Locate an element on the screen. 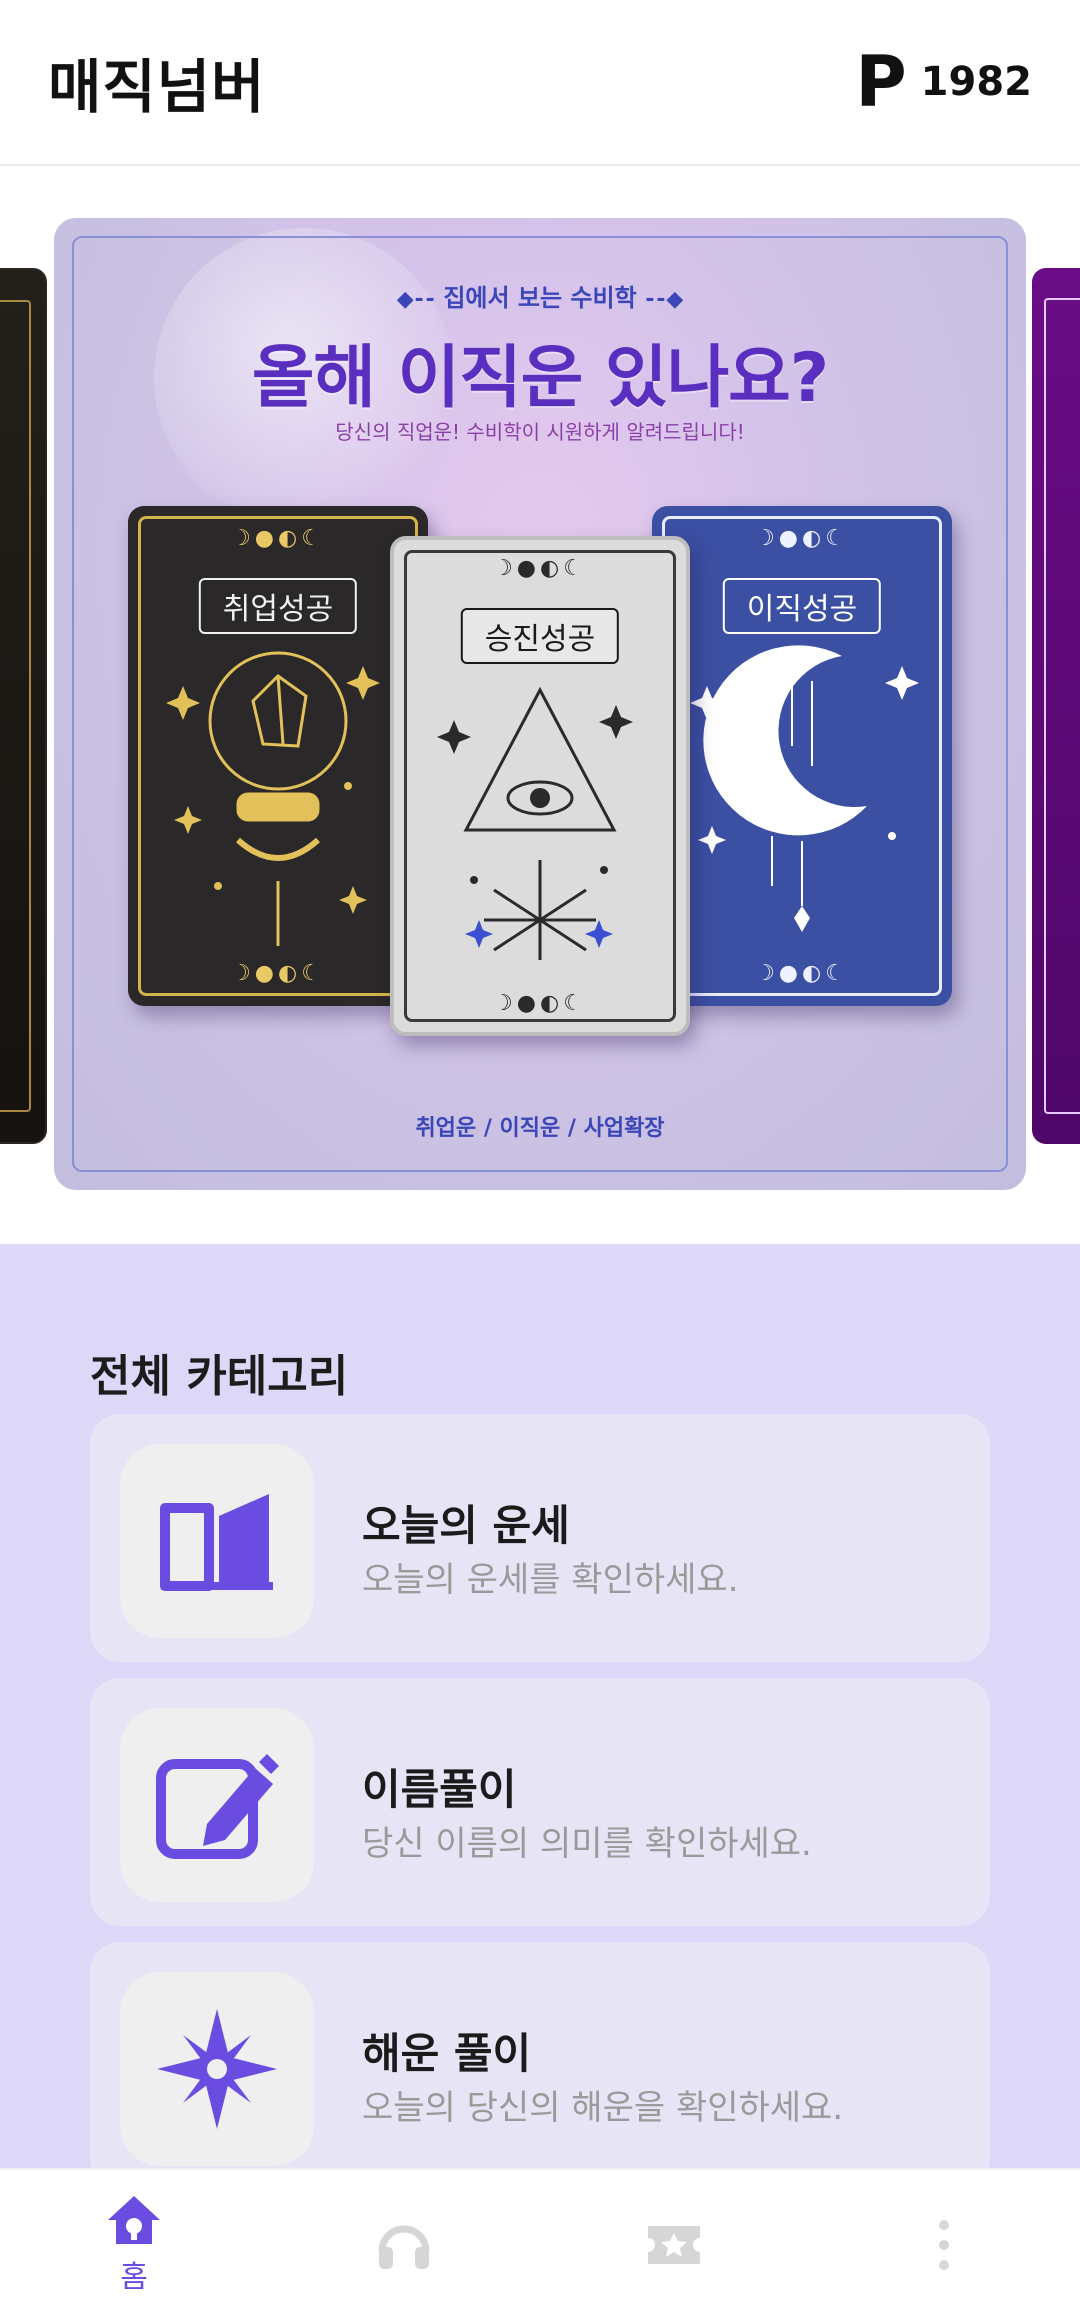 Image resolution: width=1080 pixels, height=2317 pixels. points-display: P 1982 is located at coordinates (943, 82).